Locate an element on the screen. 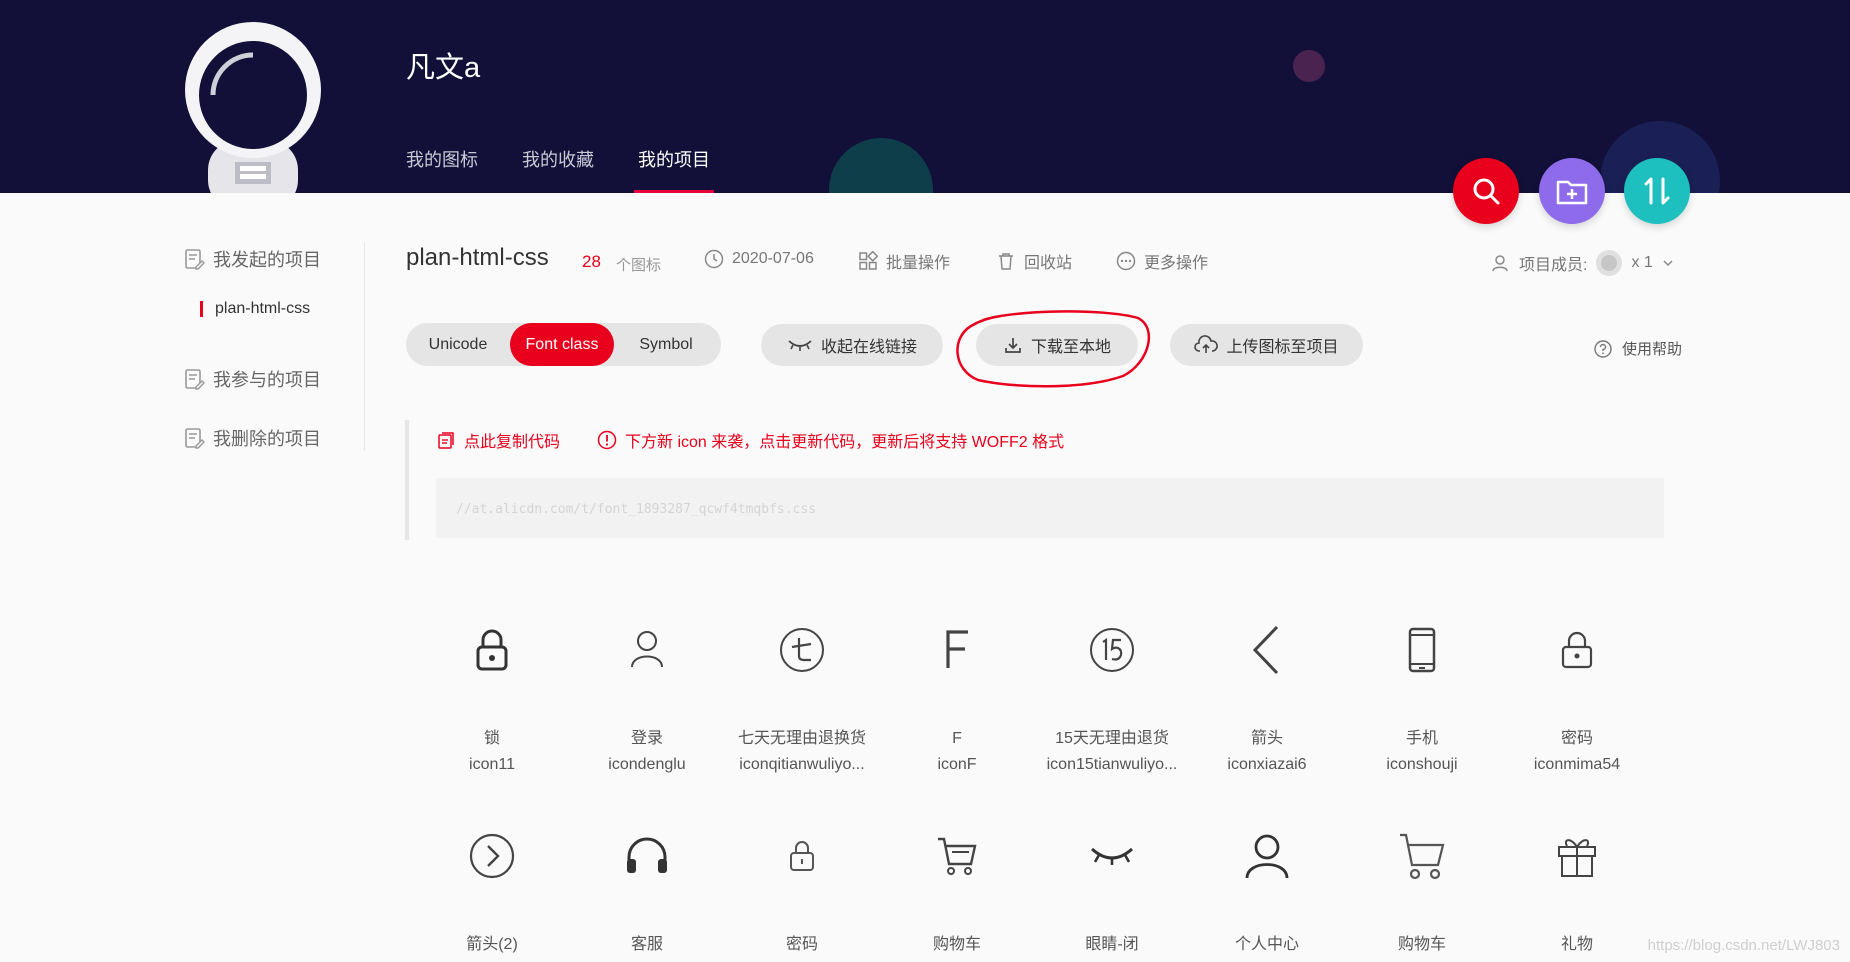 The height and width of the screenshot is (962, 1850). username: 凡文a is located at coordinates (443, 68).